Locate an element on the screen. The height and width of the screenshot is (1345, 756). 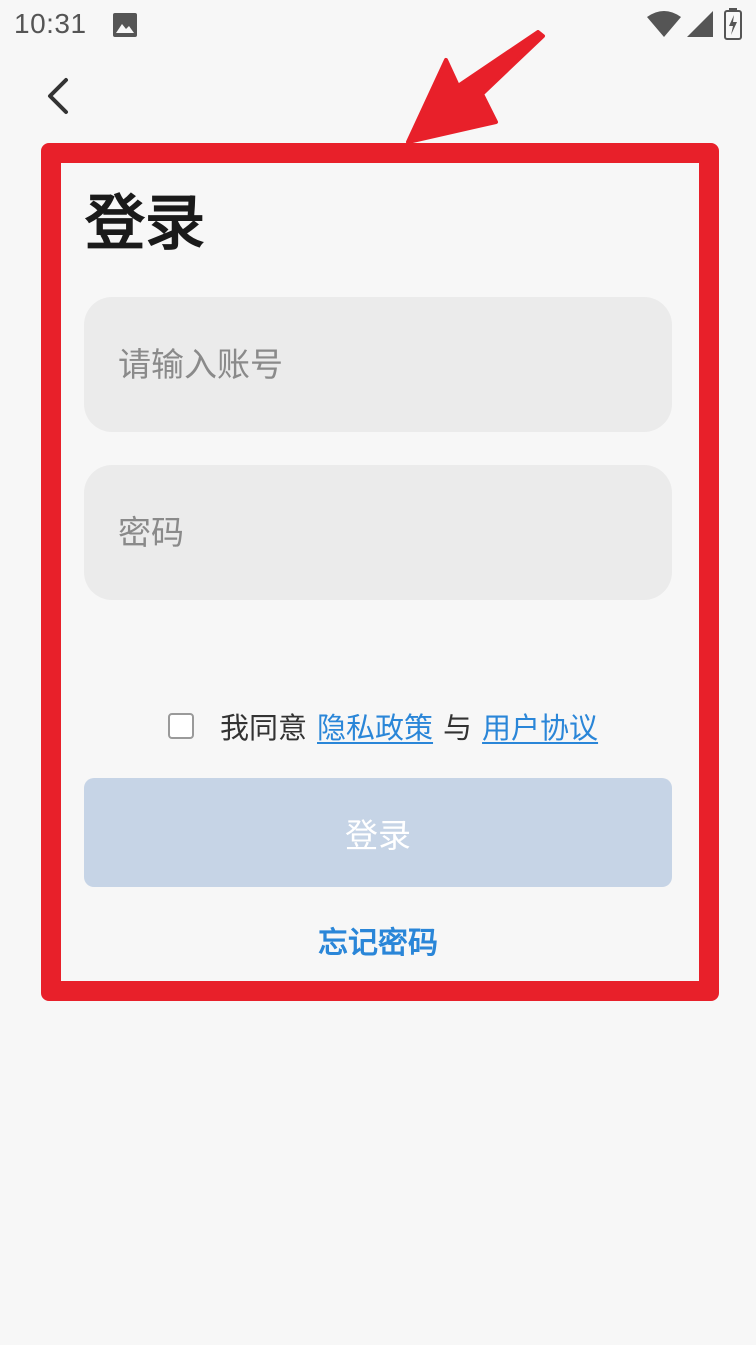
password-input is located at coordinates (378, 532).